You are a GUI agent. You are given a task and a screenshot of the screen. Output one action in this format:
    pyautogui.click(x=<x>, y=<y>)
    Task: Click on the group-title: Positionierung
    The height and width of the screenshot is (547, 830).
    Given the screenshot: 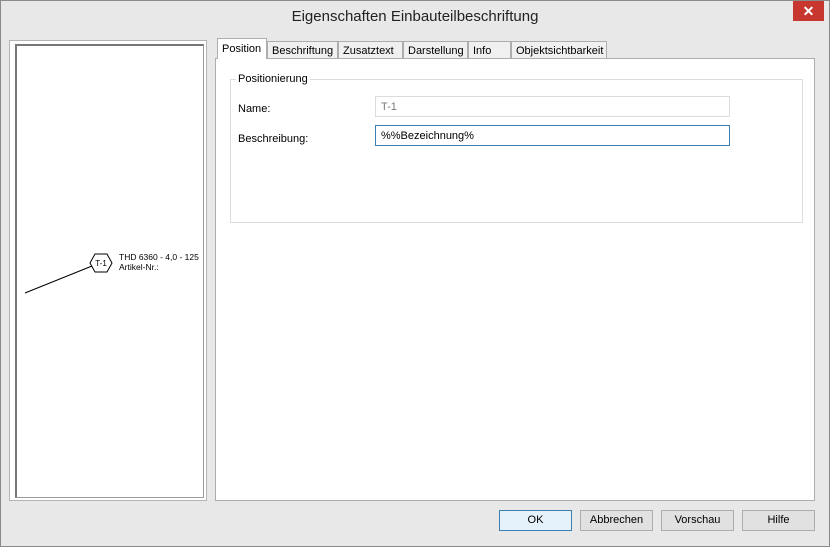 What is the action you would take?
    pyautogui.click(x=273, y=79)
    